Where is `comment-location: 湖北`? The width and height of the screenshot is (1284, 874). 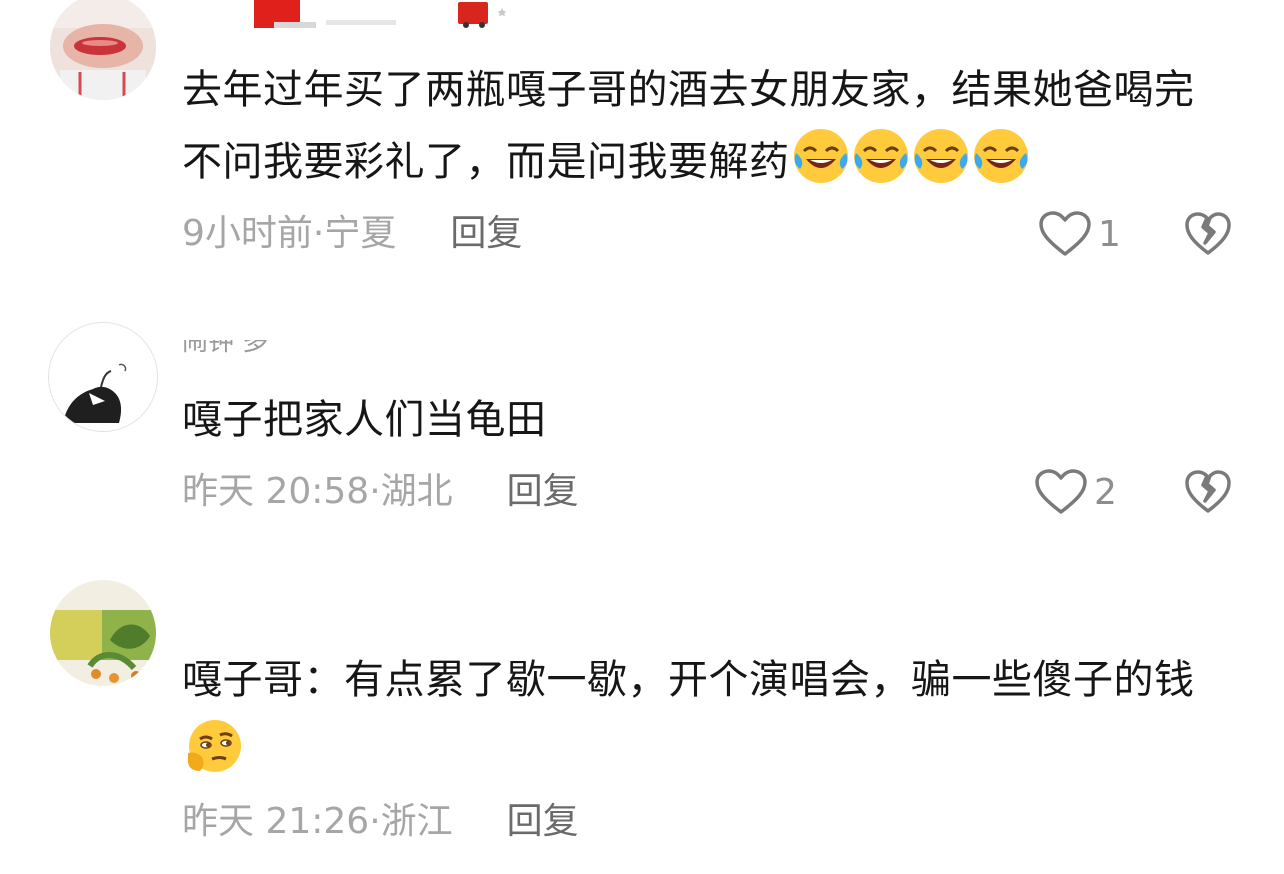
comment-location: 湖北 is located at coordinates (416, 491).